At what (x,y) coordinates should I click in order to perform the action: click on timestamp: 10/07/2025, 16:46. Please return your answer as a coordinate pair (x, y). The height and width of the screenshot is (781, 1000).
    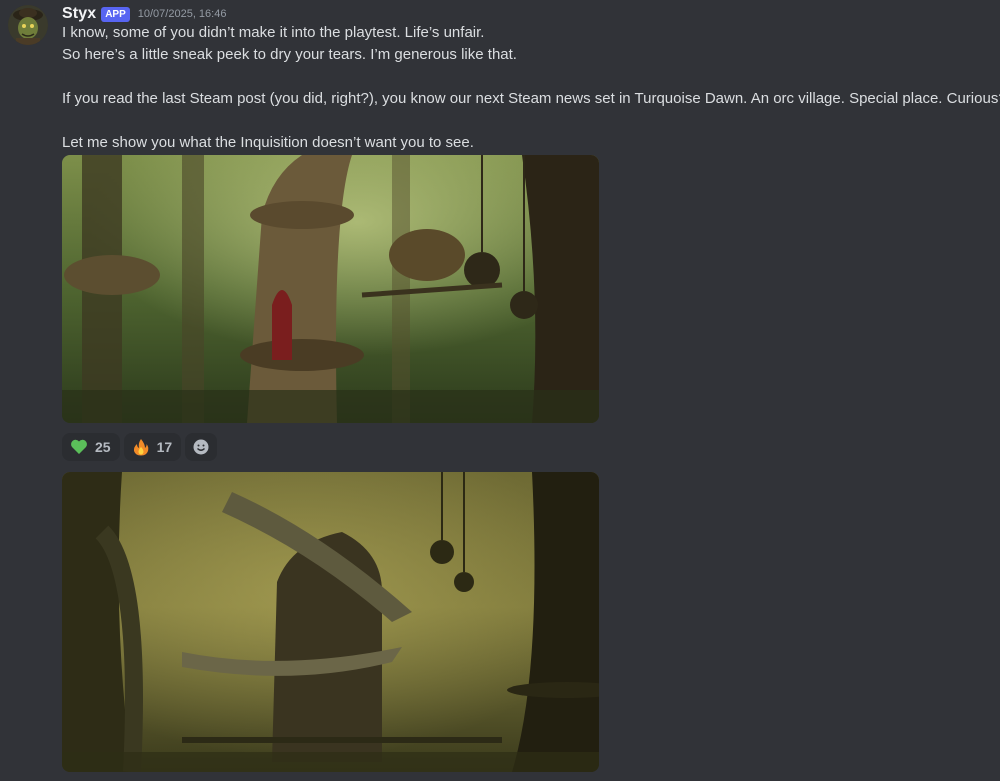
    Looking at the image, I should click on (182, 14).